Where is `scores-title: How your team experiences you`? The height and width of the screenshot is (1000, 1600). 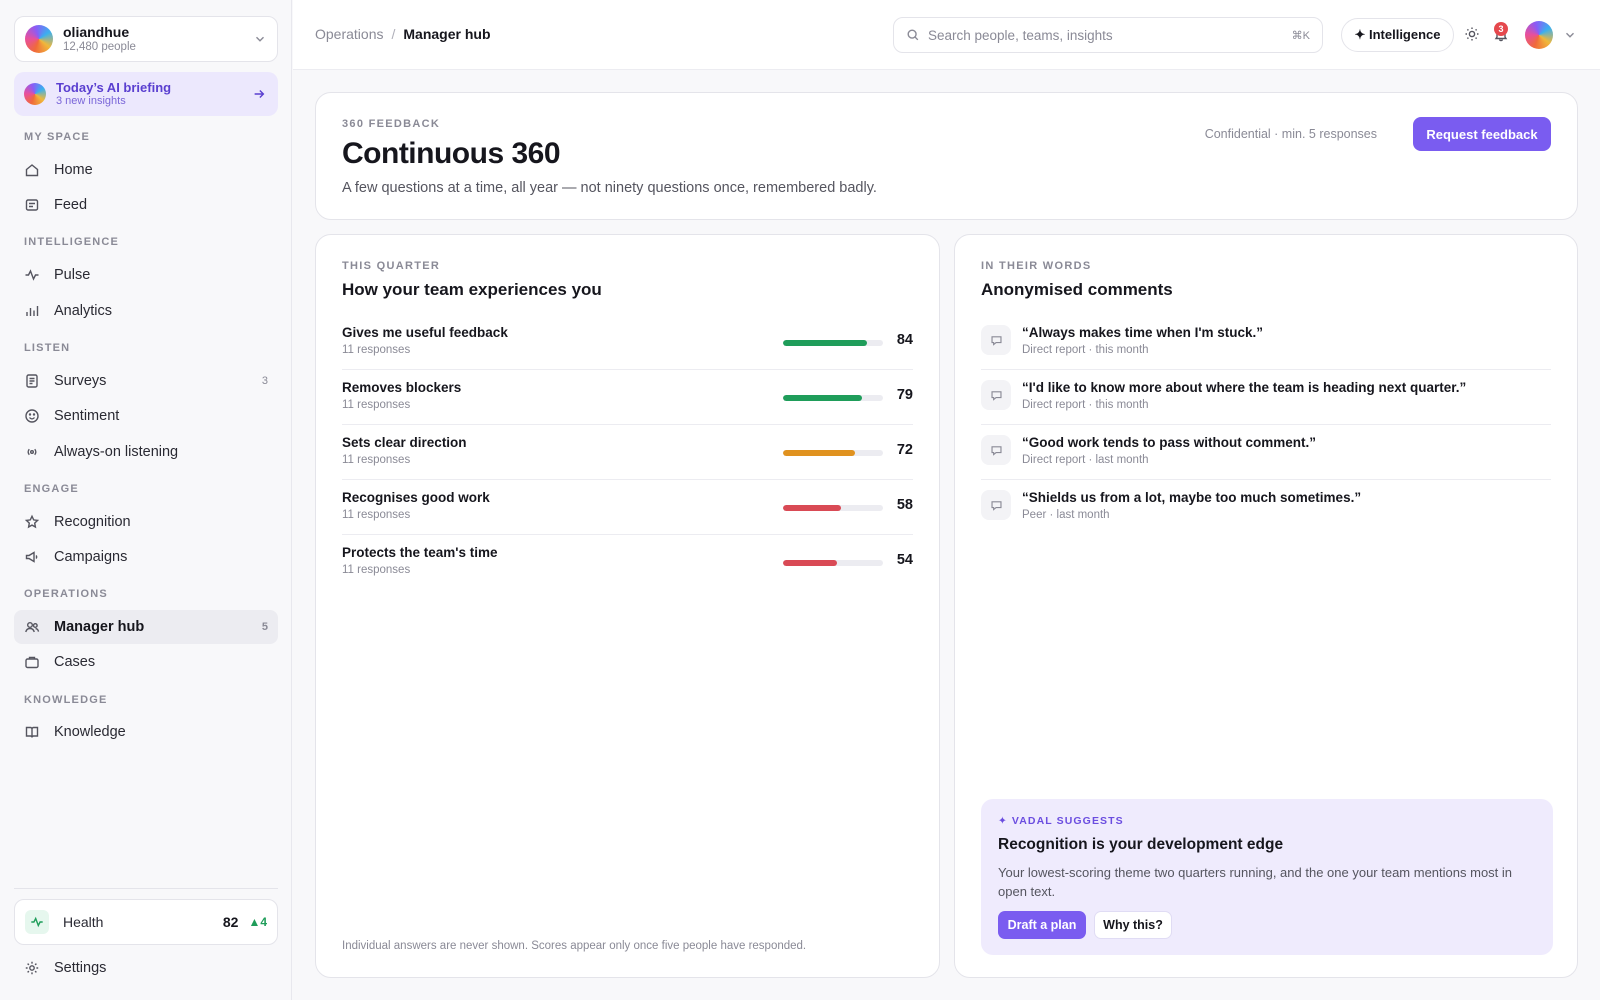 scores-title: How your team experiences you is located at coordinates (472, 289).